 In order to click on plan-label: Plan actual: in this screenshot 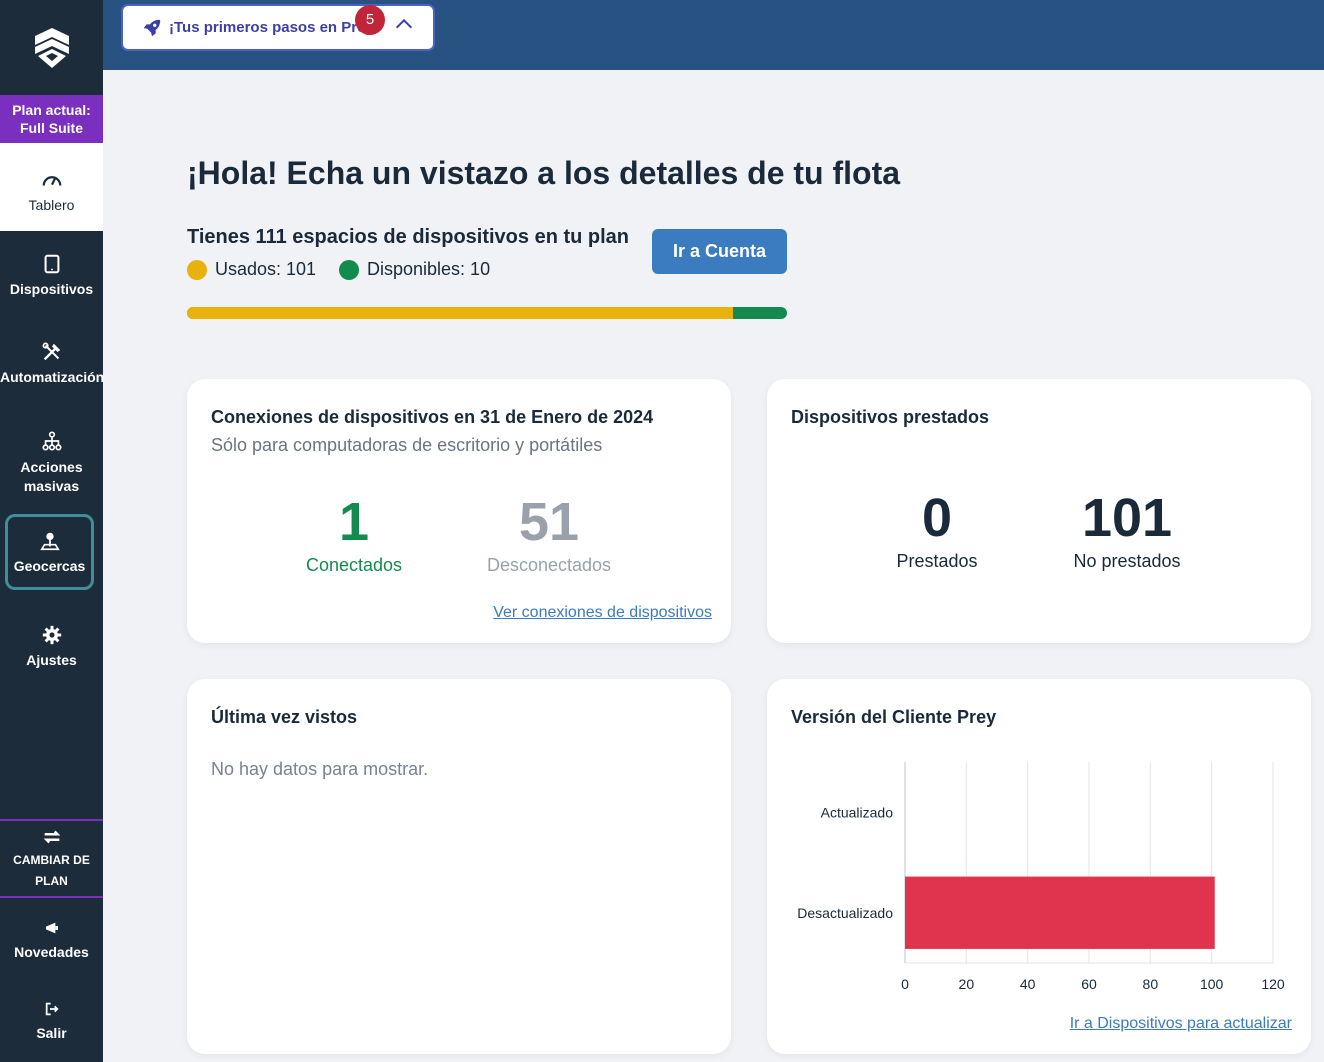, I will do `click(51, 110)`.